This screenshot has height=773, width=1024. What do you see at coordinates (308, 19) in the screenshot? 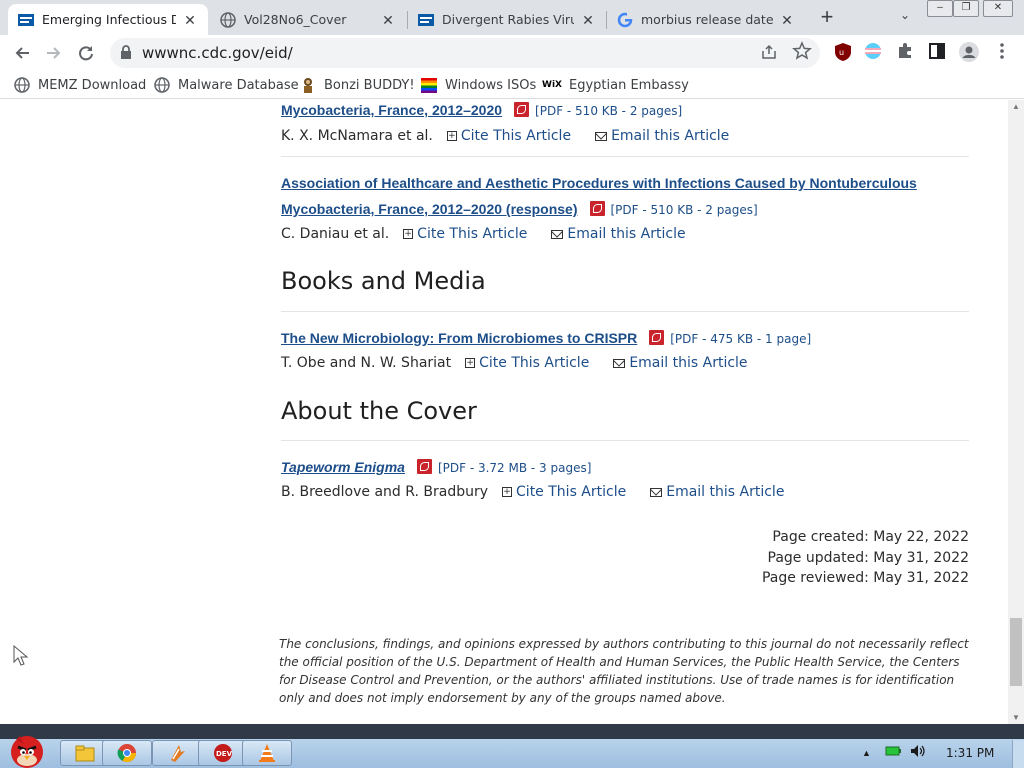
I see `tab-vol28no6-cover: Vol28No6_Cover ✕` at bounding box center [308, 19].